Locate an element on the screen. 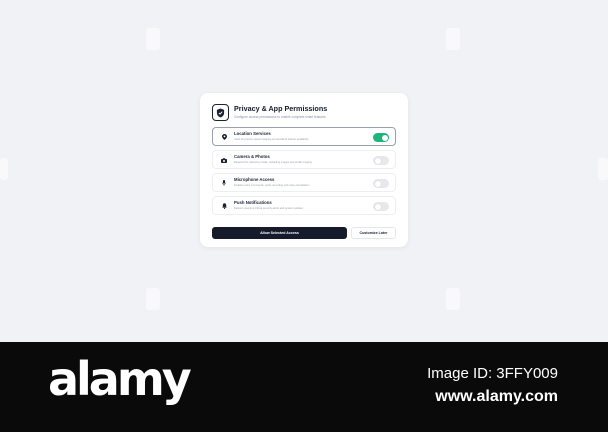 The height and width of the screenshot is (432, 608). microphone-toggle is located at coordinates (381, 183).